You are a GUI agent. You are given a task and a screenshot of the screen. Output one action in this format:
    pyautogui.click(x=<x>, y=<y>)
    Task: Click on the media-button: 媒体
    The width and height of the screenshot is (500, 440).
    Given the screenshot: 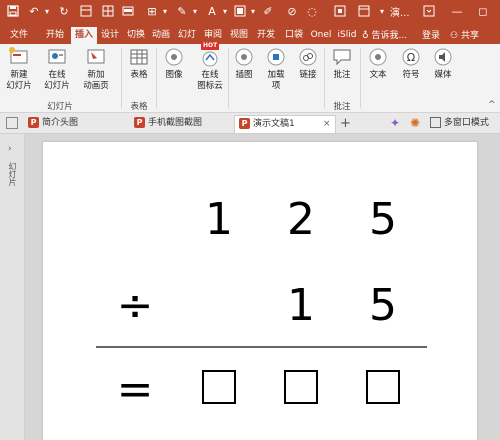 What is the action you would take?
    pyautogui.click(x=443, y=63)
    